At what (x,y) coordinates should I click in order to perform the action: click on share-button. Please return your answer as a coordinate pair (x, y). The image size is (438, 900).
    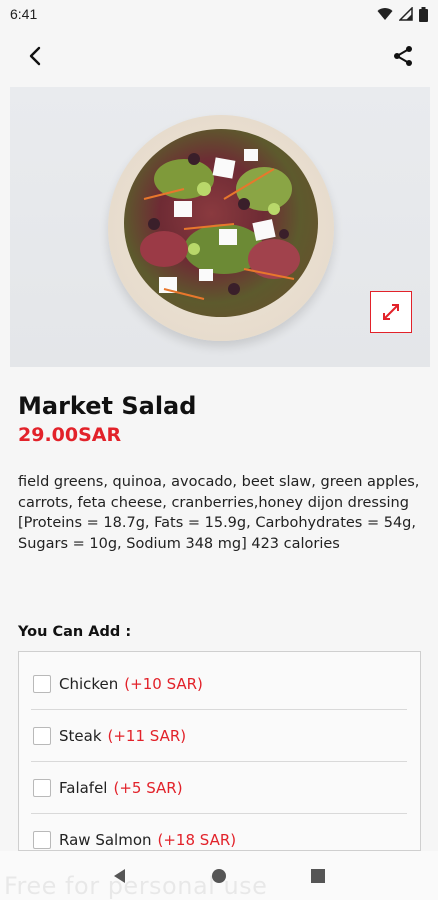
    Looking at the image, I should click on (403, 56).